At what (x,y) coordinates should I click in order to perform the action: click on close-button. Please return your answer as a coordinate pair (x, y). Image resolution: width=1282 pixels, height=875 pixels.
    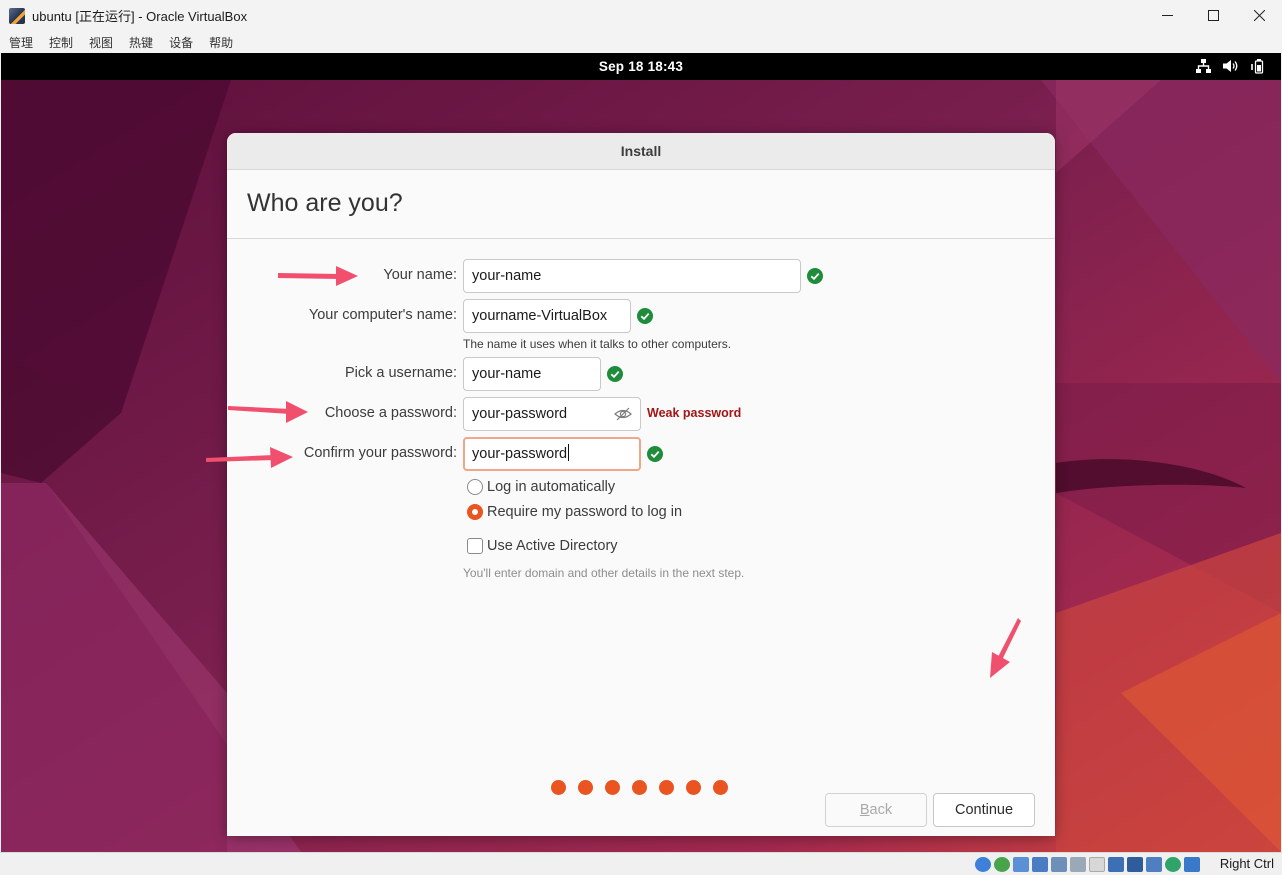
    Looking at the image, I should click on (1259, 15).